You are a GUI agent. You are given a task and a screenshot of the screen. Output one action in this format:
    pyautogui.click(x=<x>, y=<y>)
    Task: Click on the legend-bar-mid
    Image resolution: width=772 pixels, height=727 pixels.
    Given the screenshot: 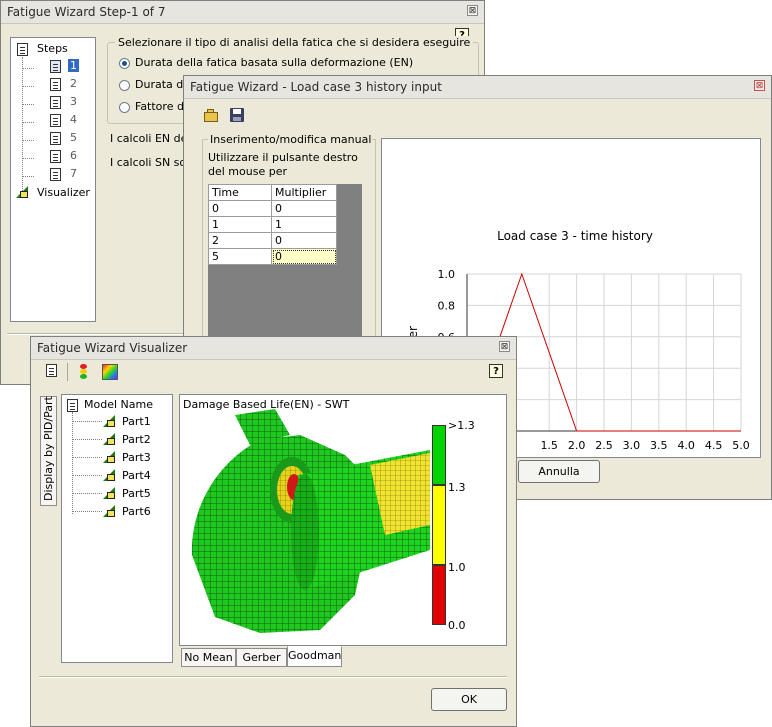 What is the action you would take?
    pyautogui.click(x=439, y=525)
    